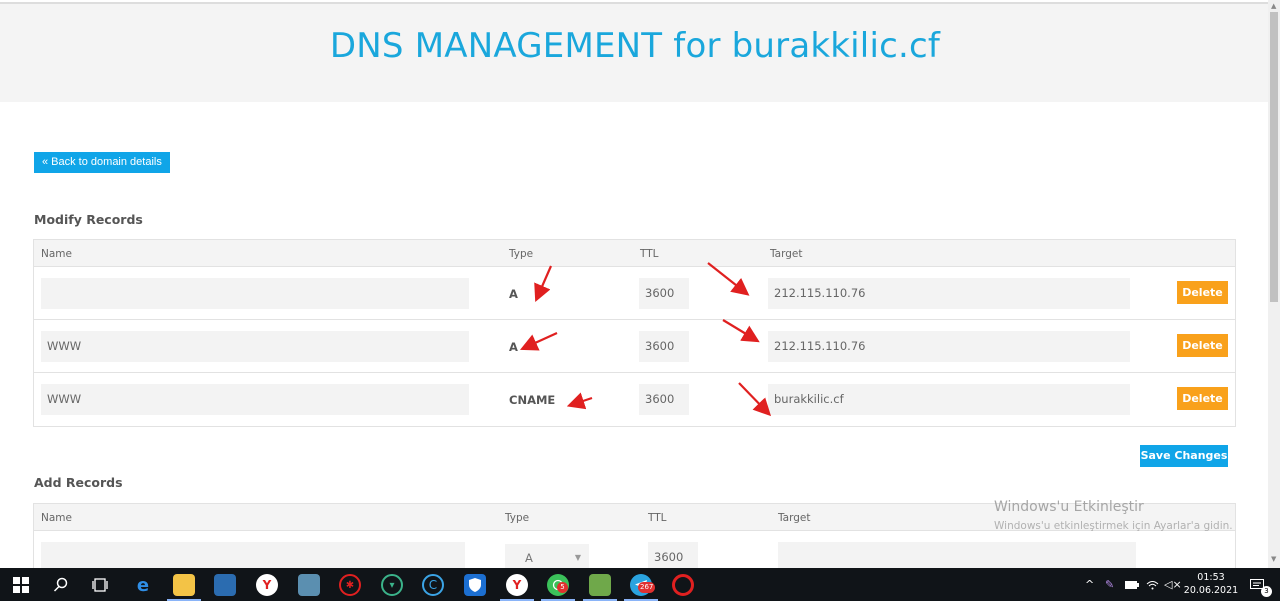 This screenshot has height=601, width=1280. What do you see at coordinates (1273, 6) in the screenshot?
I see `scroll-up-icon: ▲` at bounding box center [1273, 6].